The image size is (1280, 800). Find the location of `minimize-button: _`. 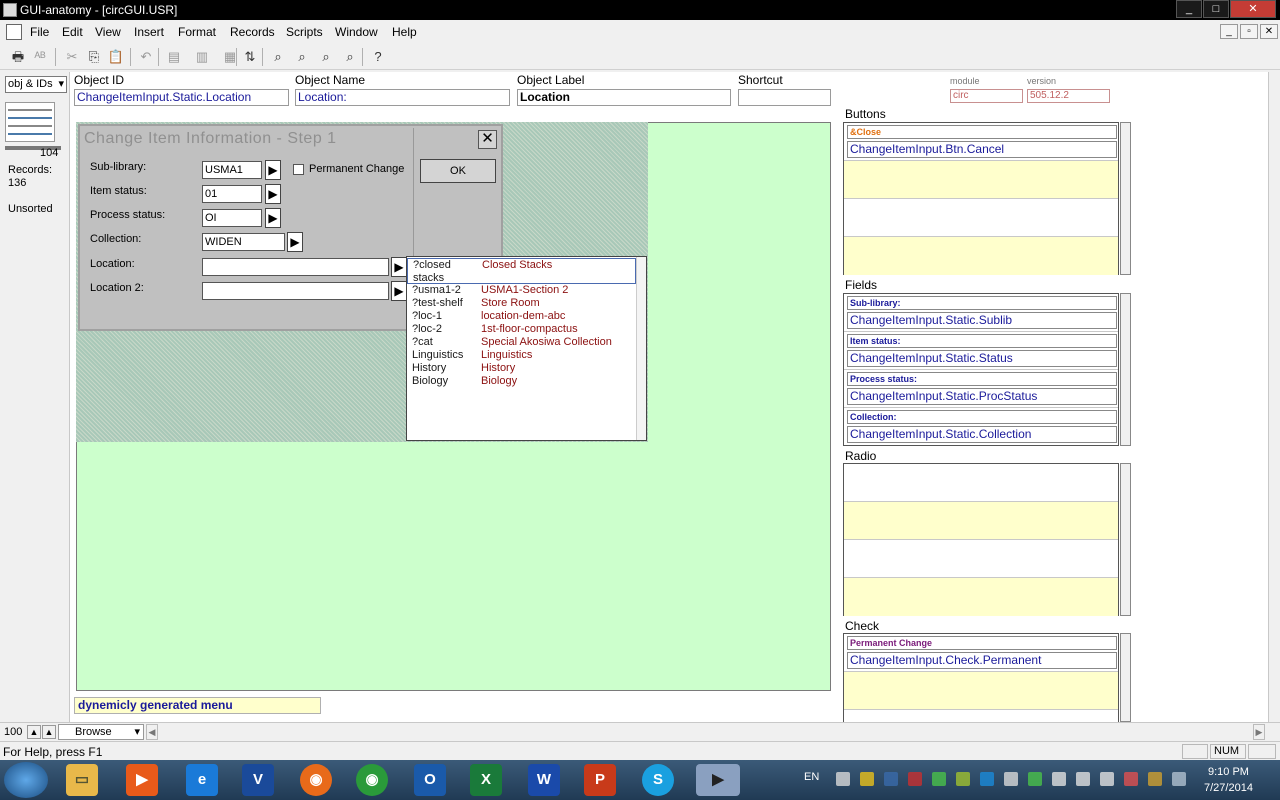

minimize-button: _ is located at coordinates (1189, 9).